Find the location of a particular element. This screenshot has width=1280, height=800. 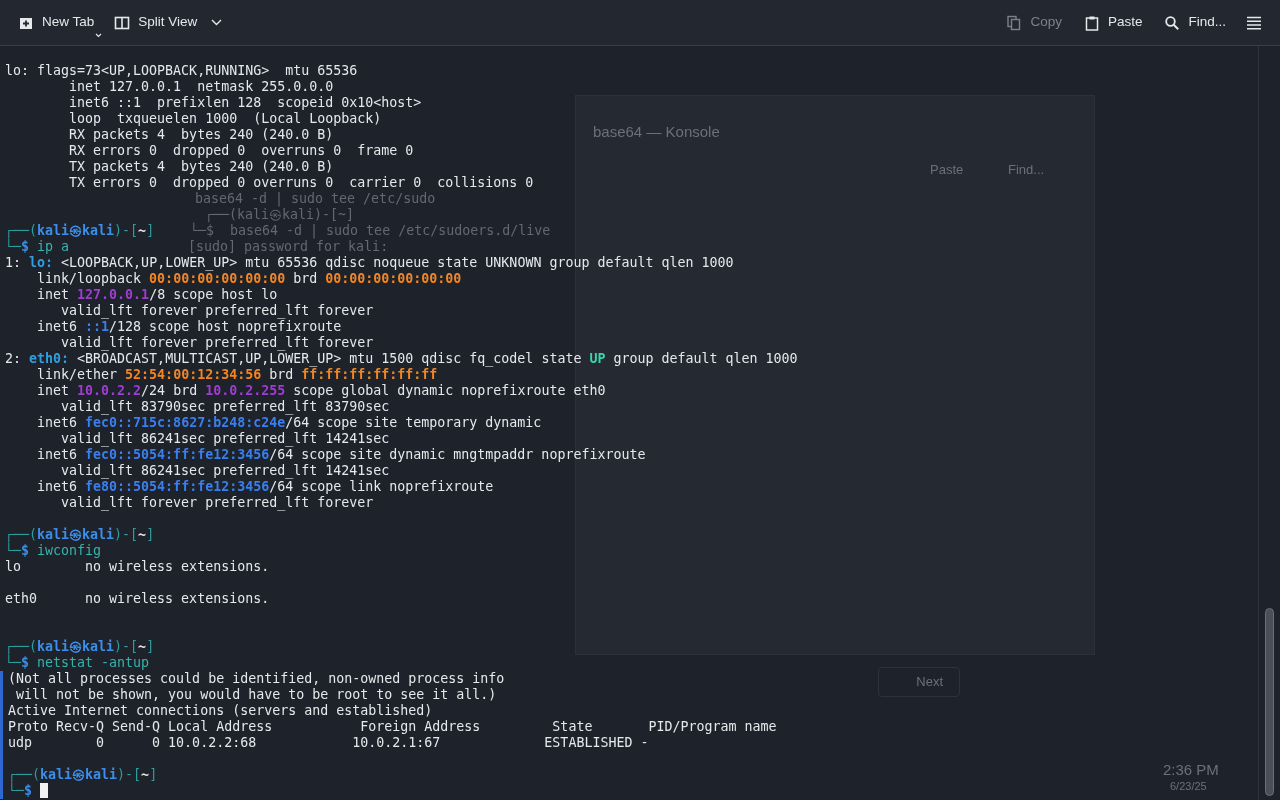

terminal-line: will not be shown, you would have to be root to see it all.) is located at coordinates (256, 695).